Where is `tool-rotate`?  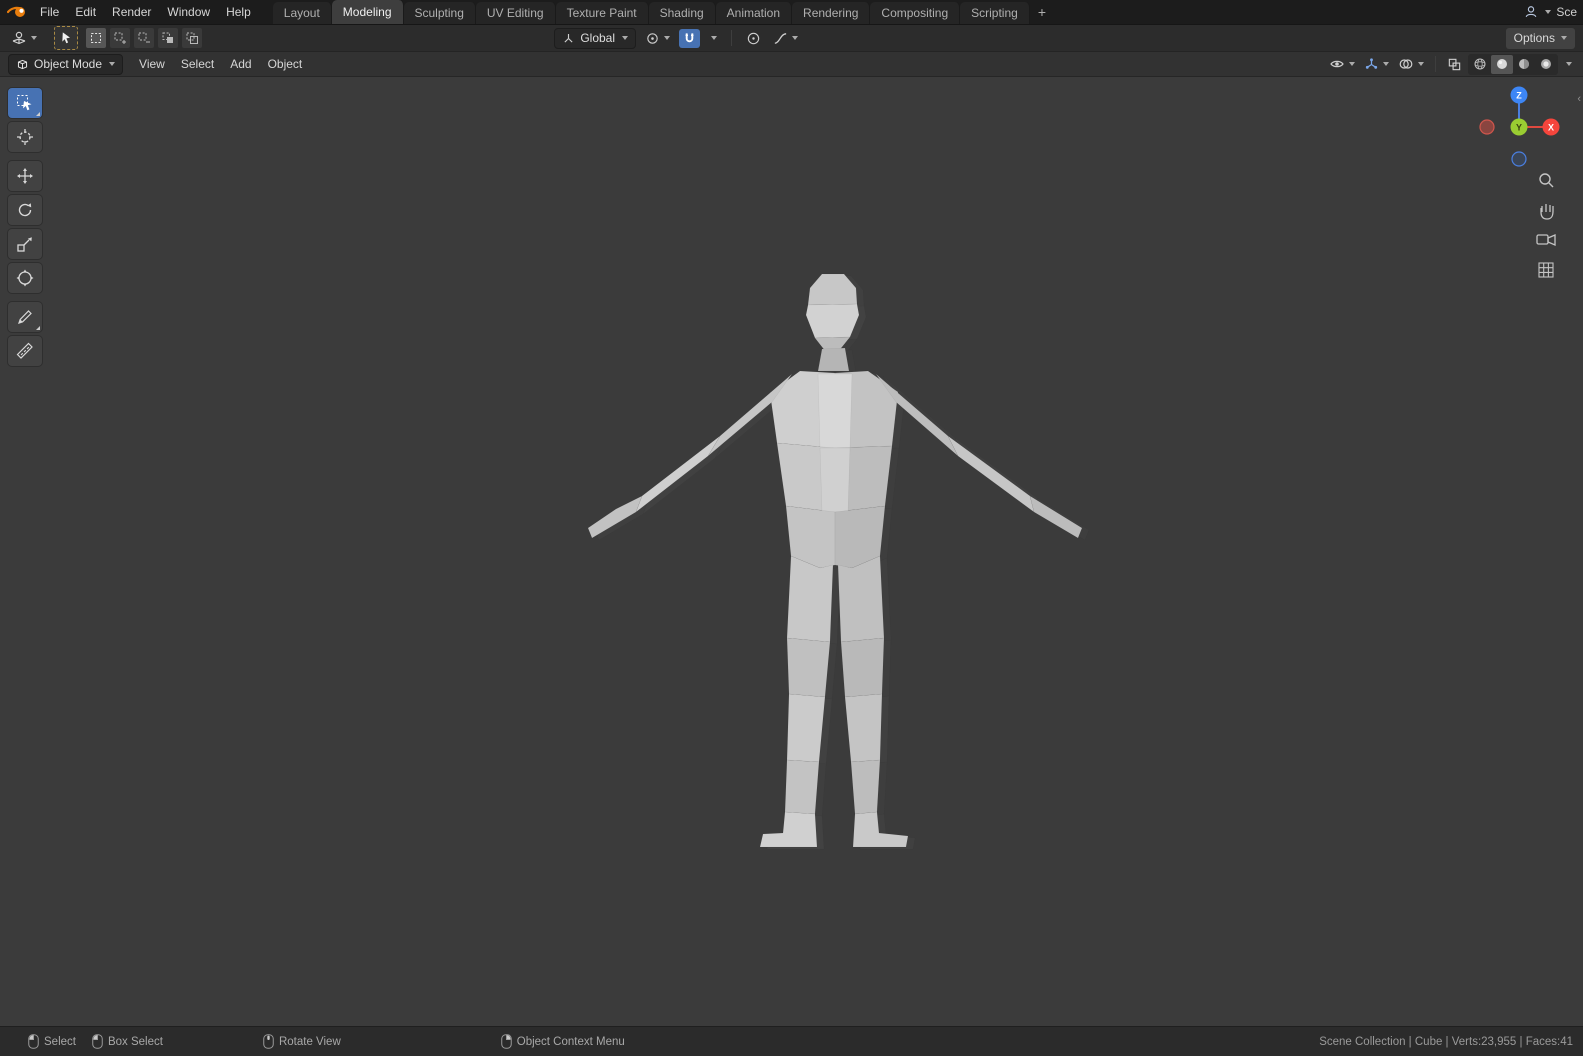 tool-rotate is located at coordinates (25, 210).